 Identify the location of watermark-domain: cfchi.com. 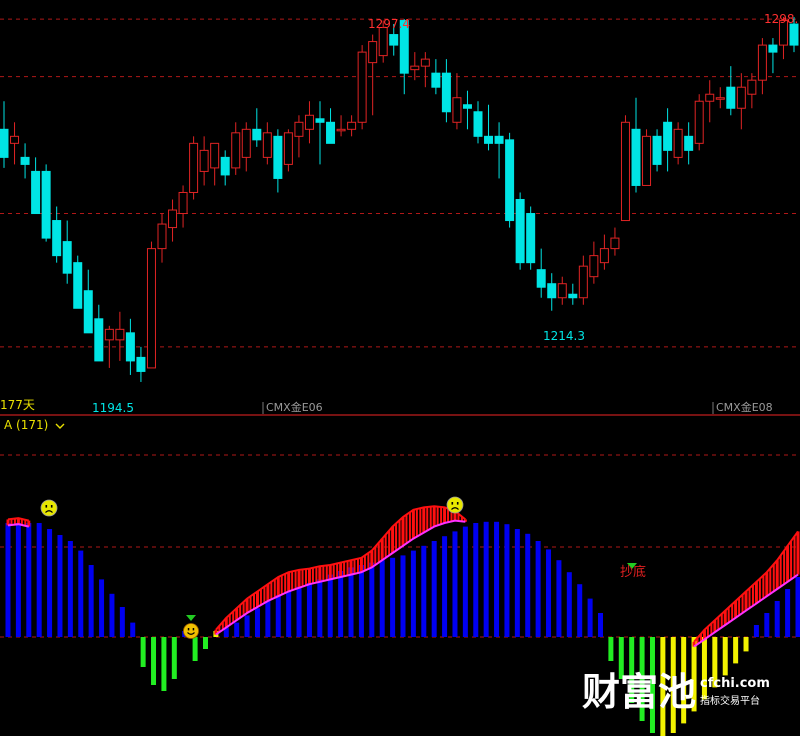
(735, 683).